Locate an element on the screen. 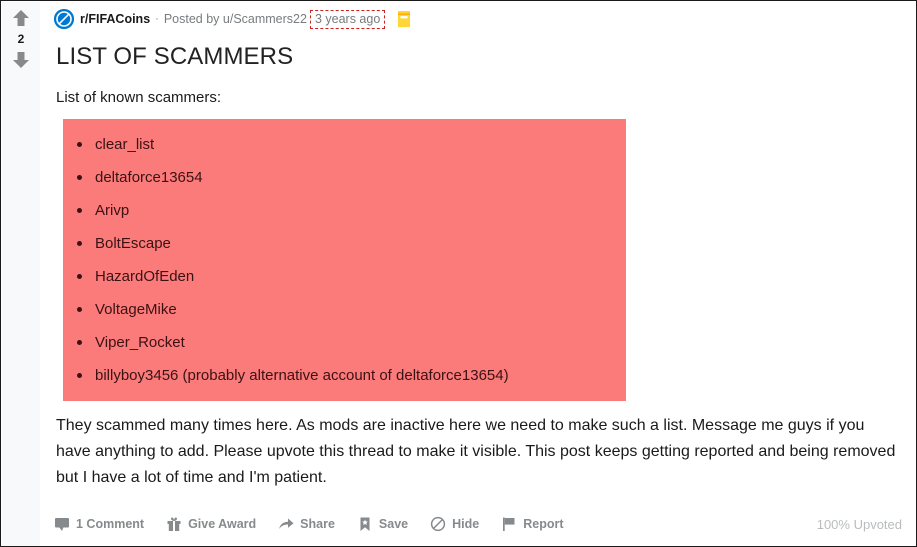  save-label: Save is located at coordinates (393, 524).